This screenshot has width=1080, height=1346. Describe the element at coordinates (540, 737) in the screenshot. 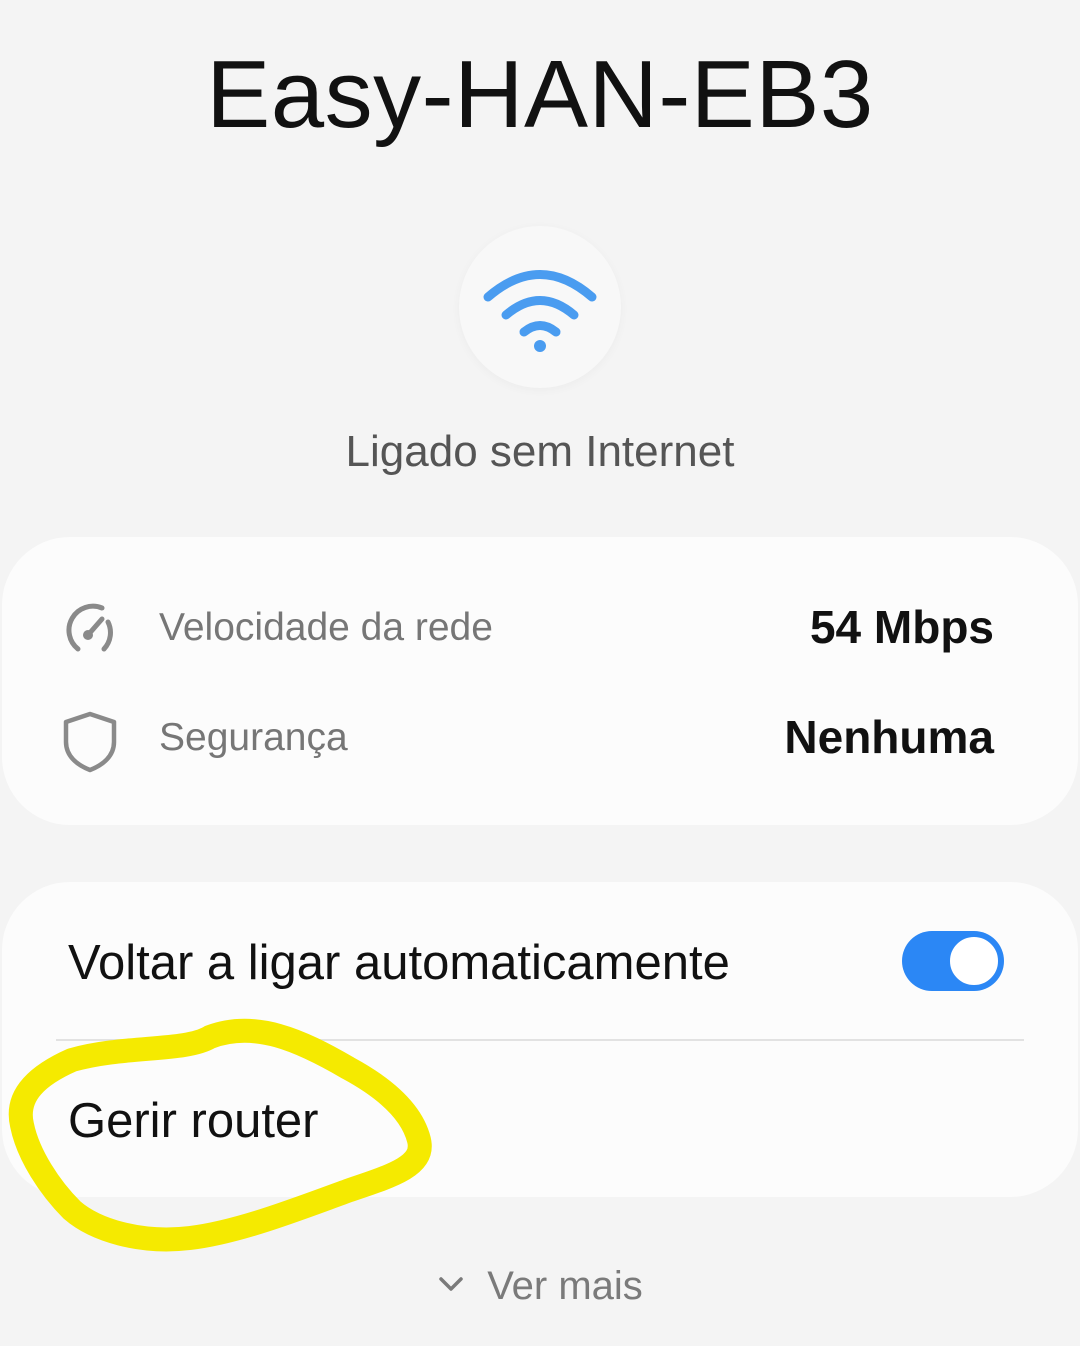

I see `security-row: Segurança Nenhuma` at that location.